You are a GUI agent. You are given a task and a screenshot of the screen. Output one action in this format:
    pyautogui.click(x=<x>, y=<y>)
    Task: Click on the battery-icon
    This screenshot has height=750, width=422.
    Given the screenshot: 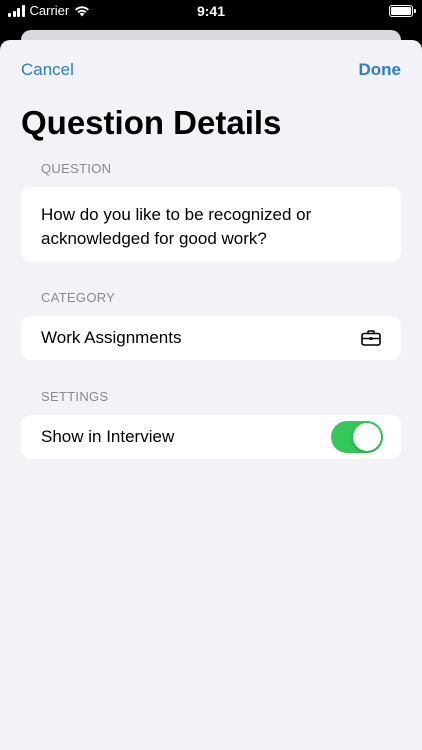 What is the action you would take?
    pyautogui.click(x=402, y=11)
    